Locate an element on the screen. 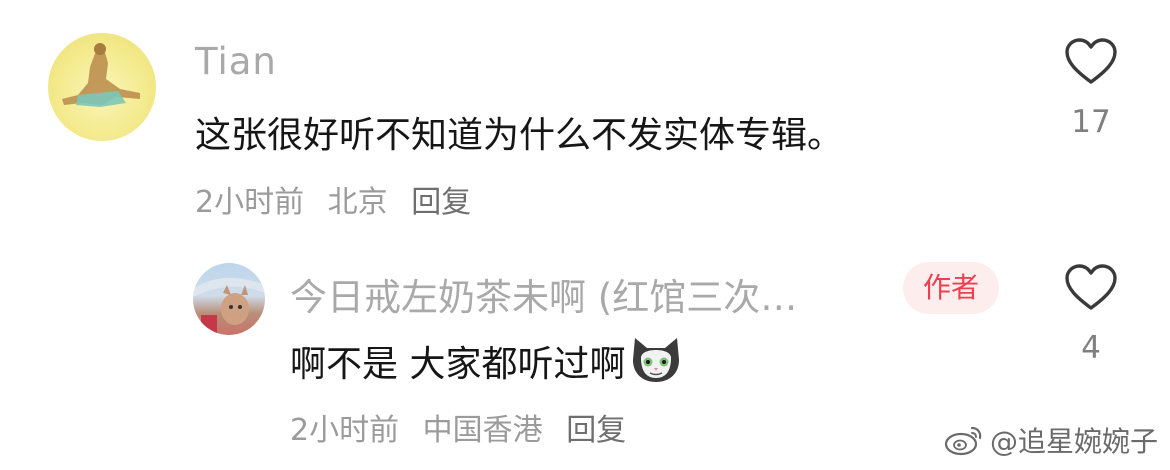 This screenshot has height=470, width=1170. watermark-text: @追星婉婉子 is located at coordinates (1073, 441).